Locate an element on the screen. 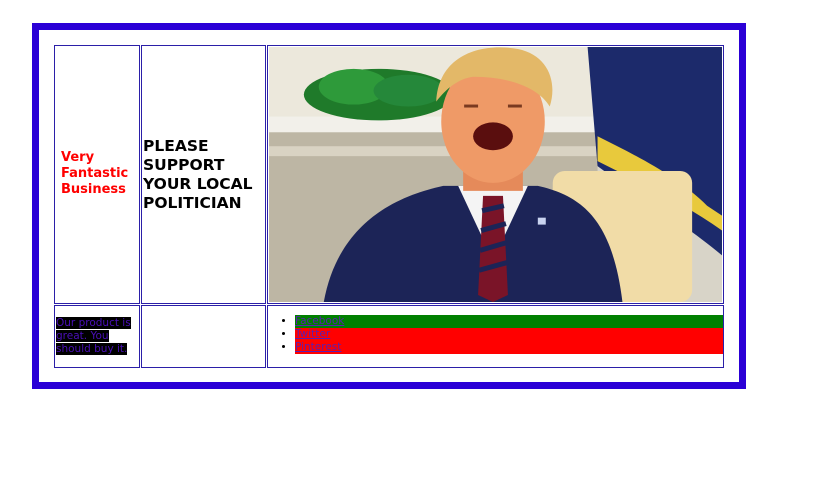 This screenshot has height=497, width=833. social-links-cell: Facebook Twitter Pinterest is located at coordinates (495, 336).